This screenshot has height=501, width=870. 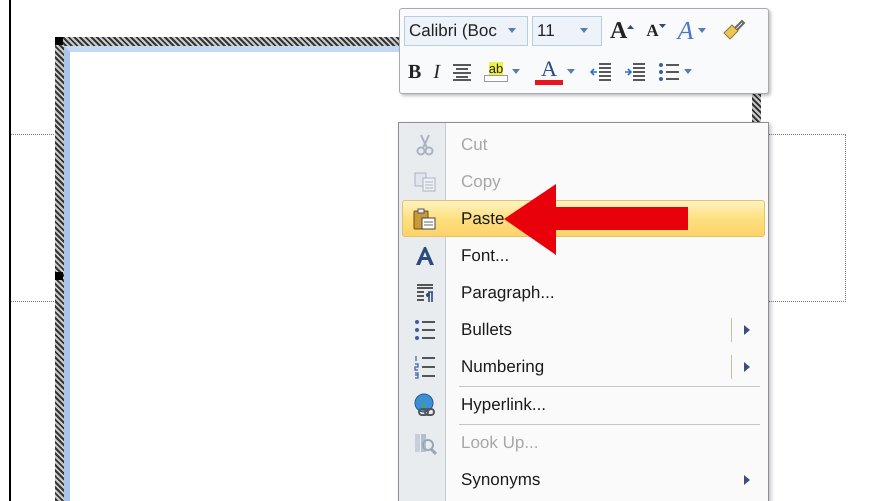 What do you see at coordinates (462, 71) in the screenshot?
I see `align-center-icon` at bounding box center [462, 71].